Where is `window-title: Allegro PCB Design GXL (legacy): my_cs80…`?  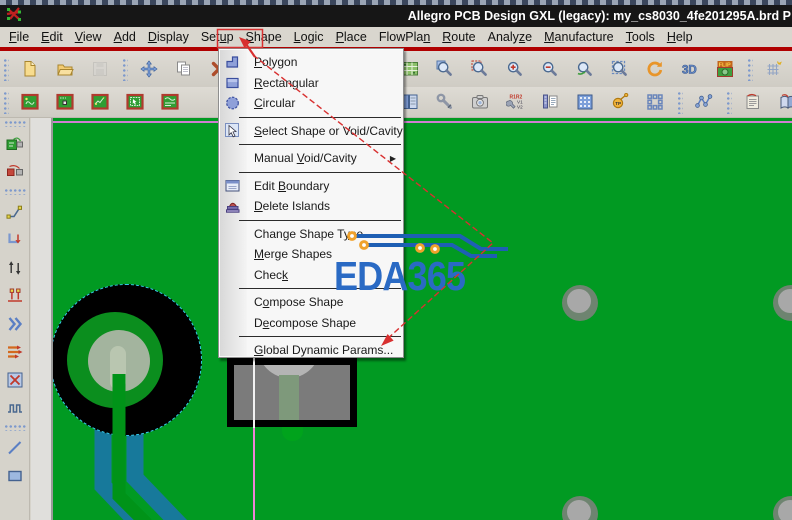
window-title: Allegro PCB Design GXL (legacy): my_cs80… is located at coordinates (599, 16).